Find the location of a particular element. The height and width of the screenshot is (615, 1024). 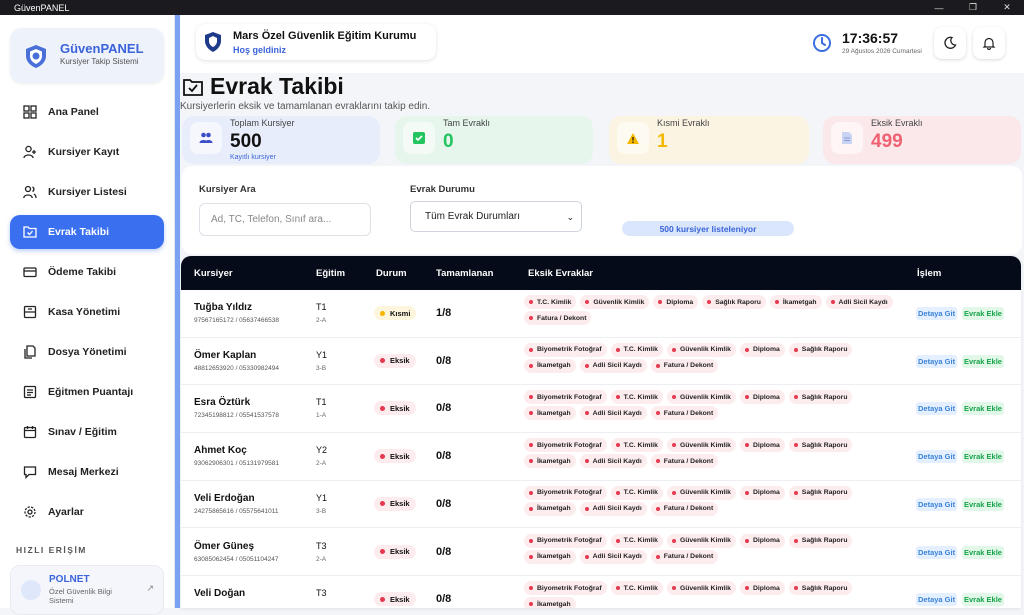

class-name: 1-A is located at coordinates (321, 416).